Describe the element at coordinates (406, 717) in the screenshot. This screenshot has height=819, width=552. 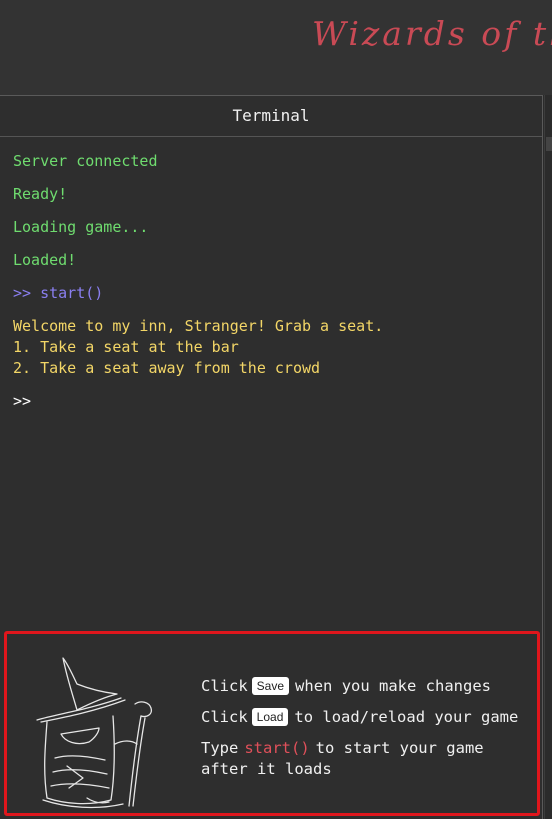
I see `help-text: to load/reload your game` at that location.